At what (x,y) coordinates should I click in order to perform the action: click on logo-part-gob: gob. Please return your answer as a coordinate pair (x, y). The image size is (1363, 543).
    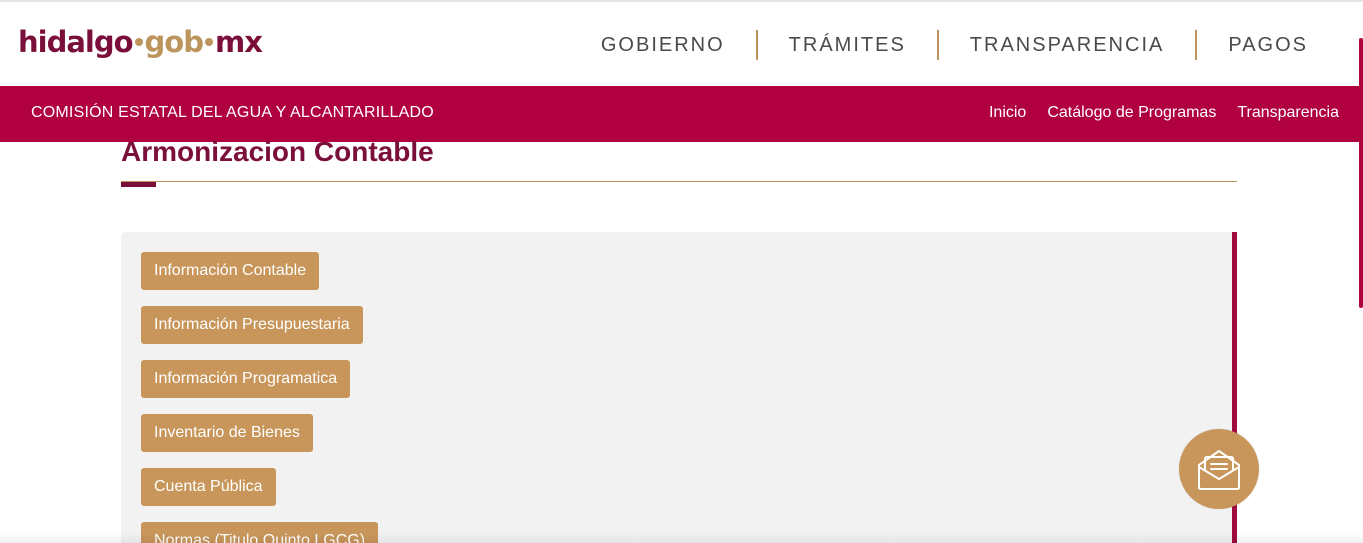
    Looking at the image, I should click on (174, 42).